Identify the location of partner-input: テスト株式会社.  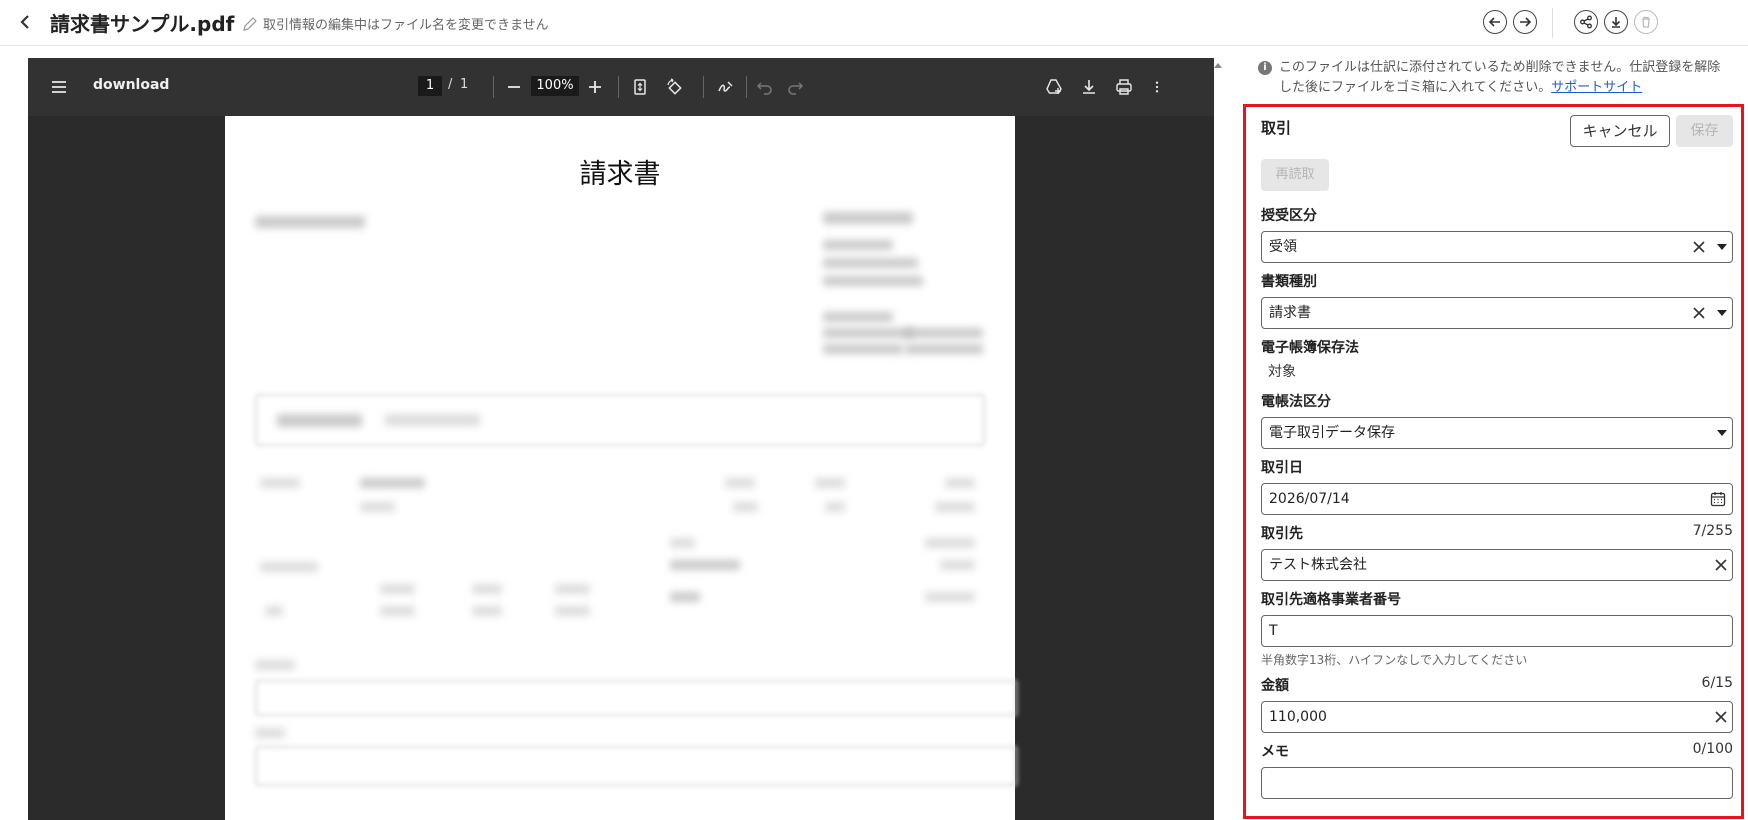
(1497, 565).